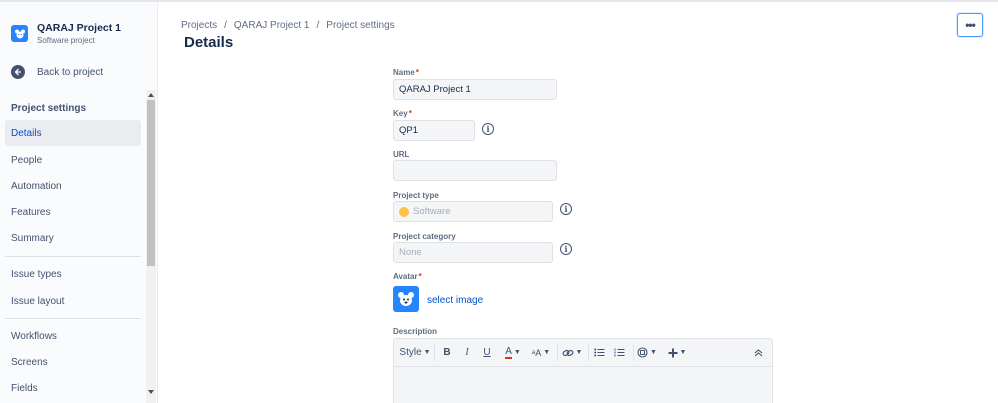 Image resolution: width=998 pixels, height=403 pixels. I want to click on more-actions-button: •••, so click(970, 25).